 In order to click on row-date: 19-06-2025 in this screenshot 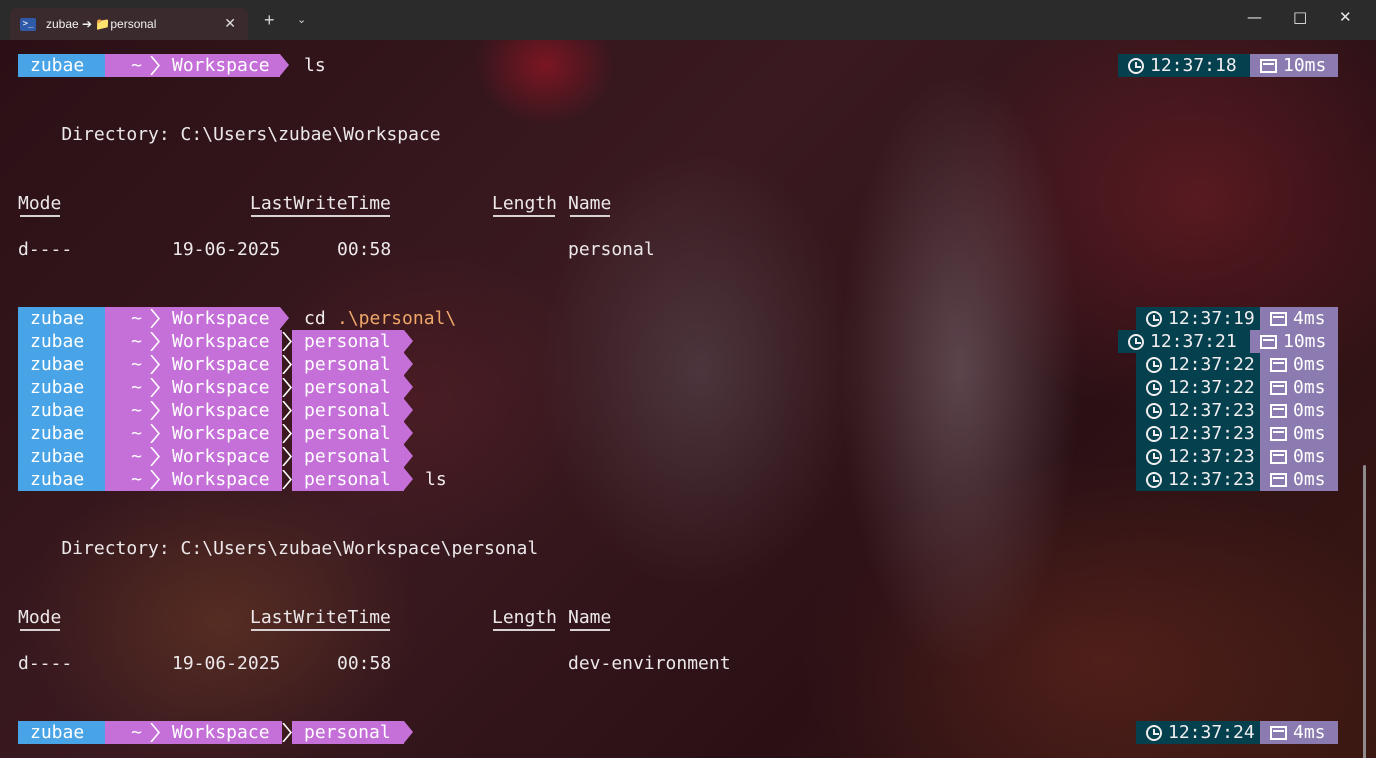, I will do `click(226, 663)`.